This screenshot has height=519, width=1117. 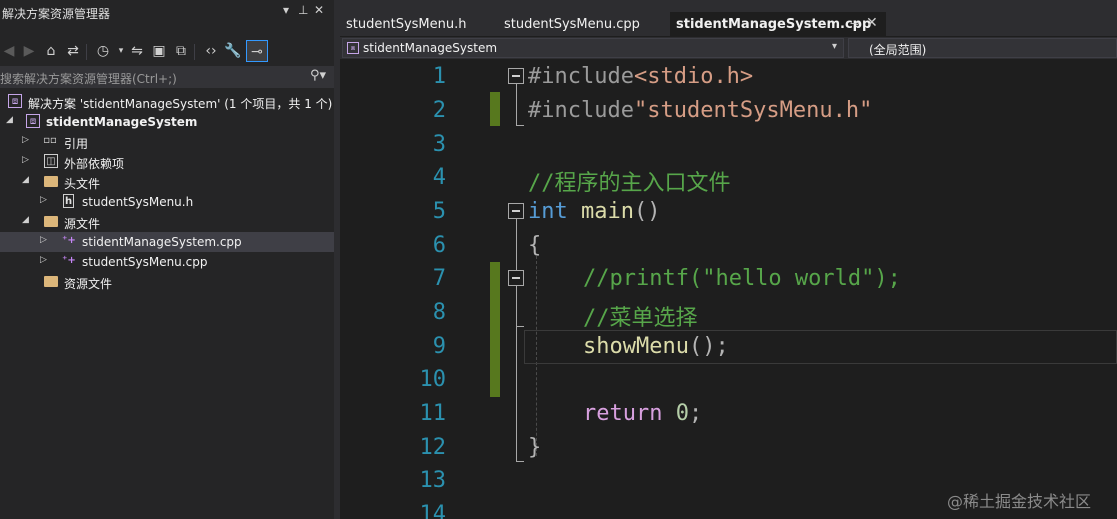 I want to click on sync-icon: ⇋, so click(x=137, y=51).